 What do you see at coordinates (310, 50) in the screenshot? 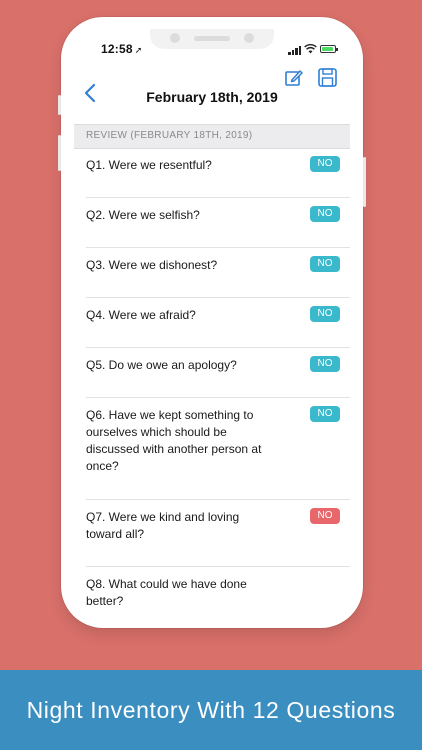
I see `wifi-icon` at bounding box center [310, 50].